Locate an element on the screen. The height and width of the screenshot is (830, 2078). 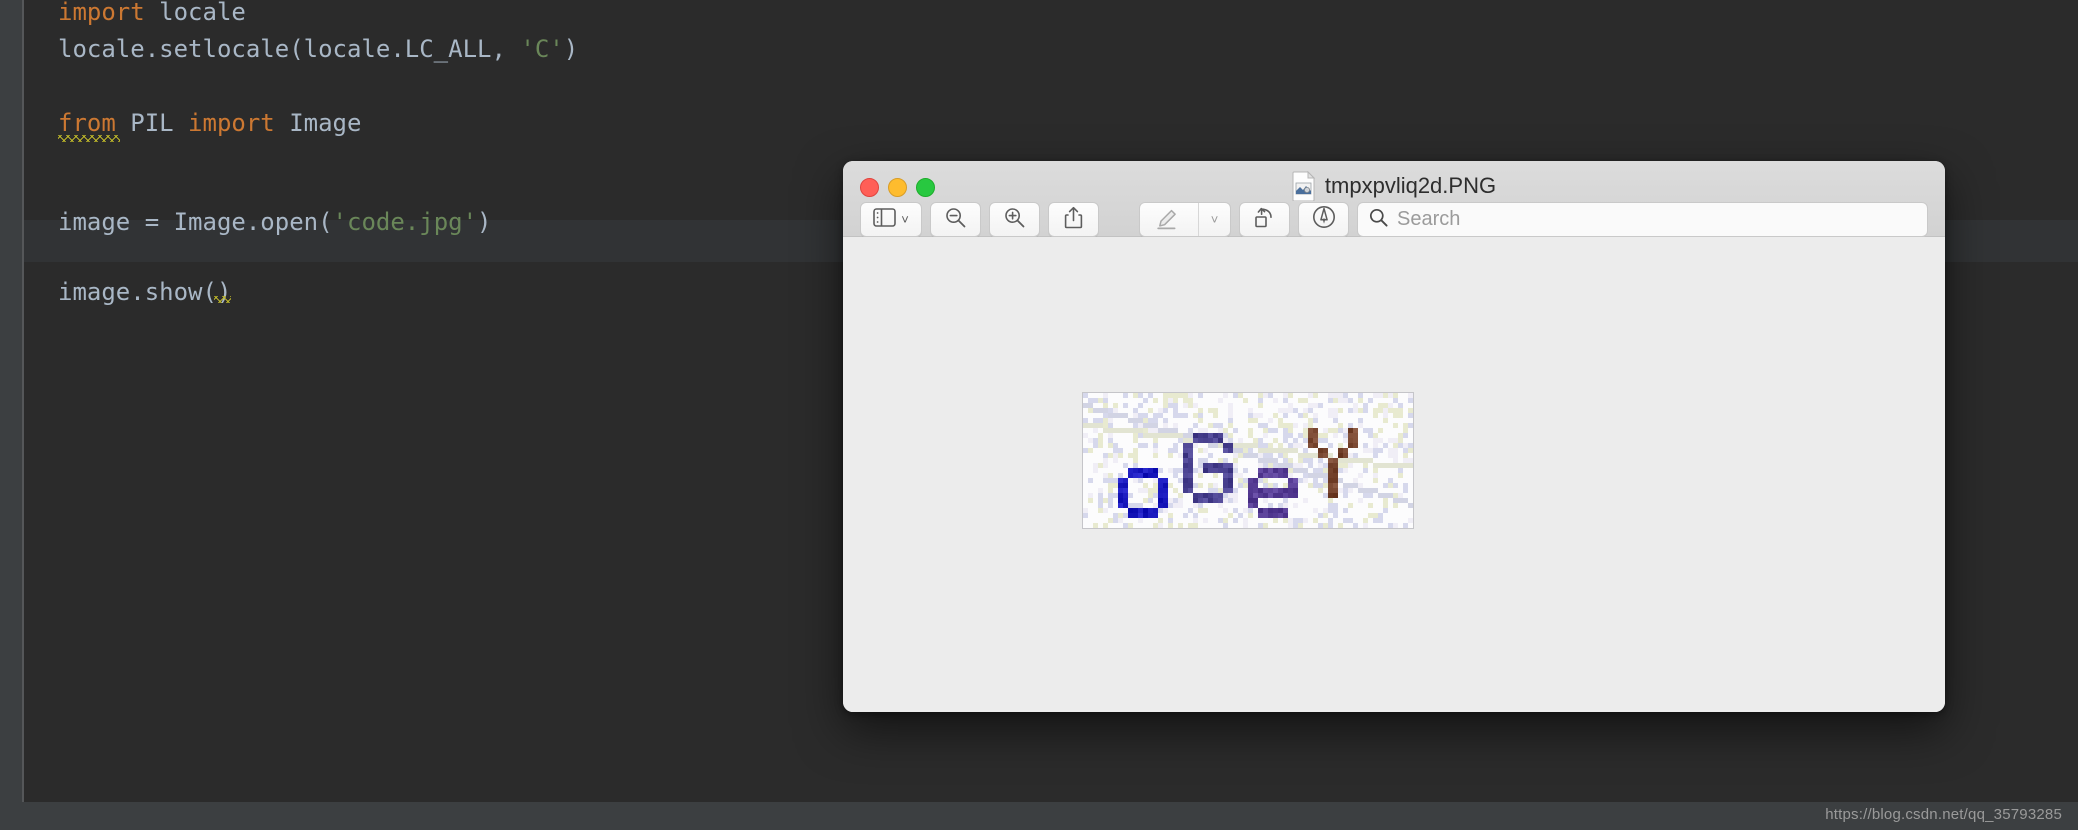
code-token-plain: PIL is located at coordinates (152, 123).